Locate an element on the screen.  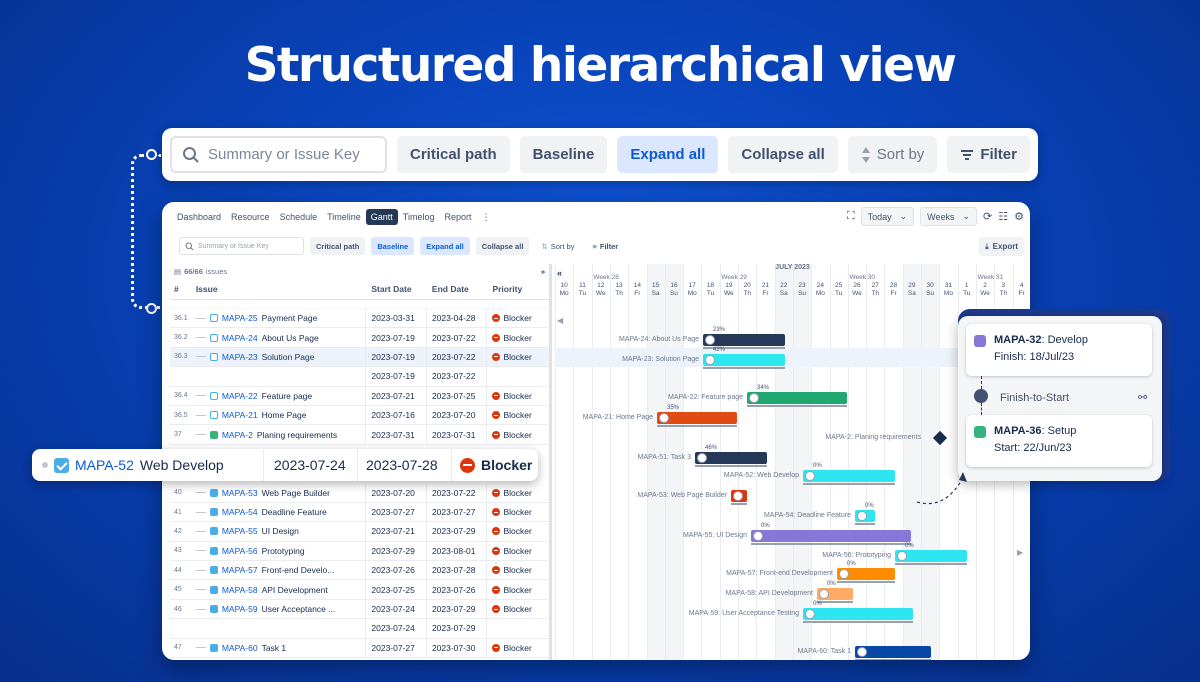
baseline-button: Baseline is located at coordinates (563, 154).